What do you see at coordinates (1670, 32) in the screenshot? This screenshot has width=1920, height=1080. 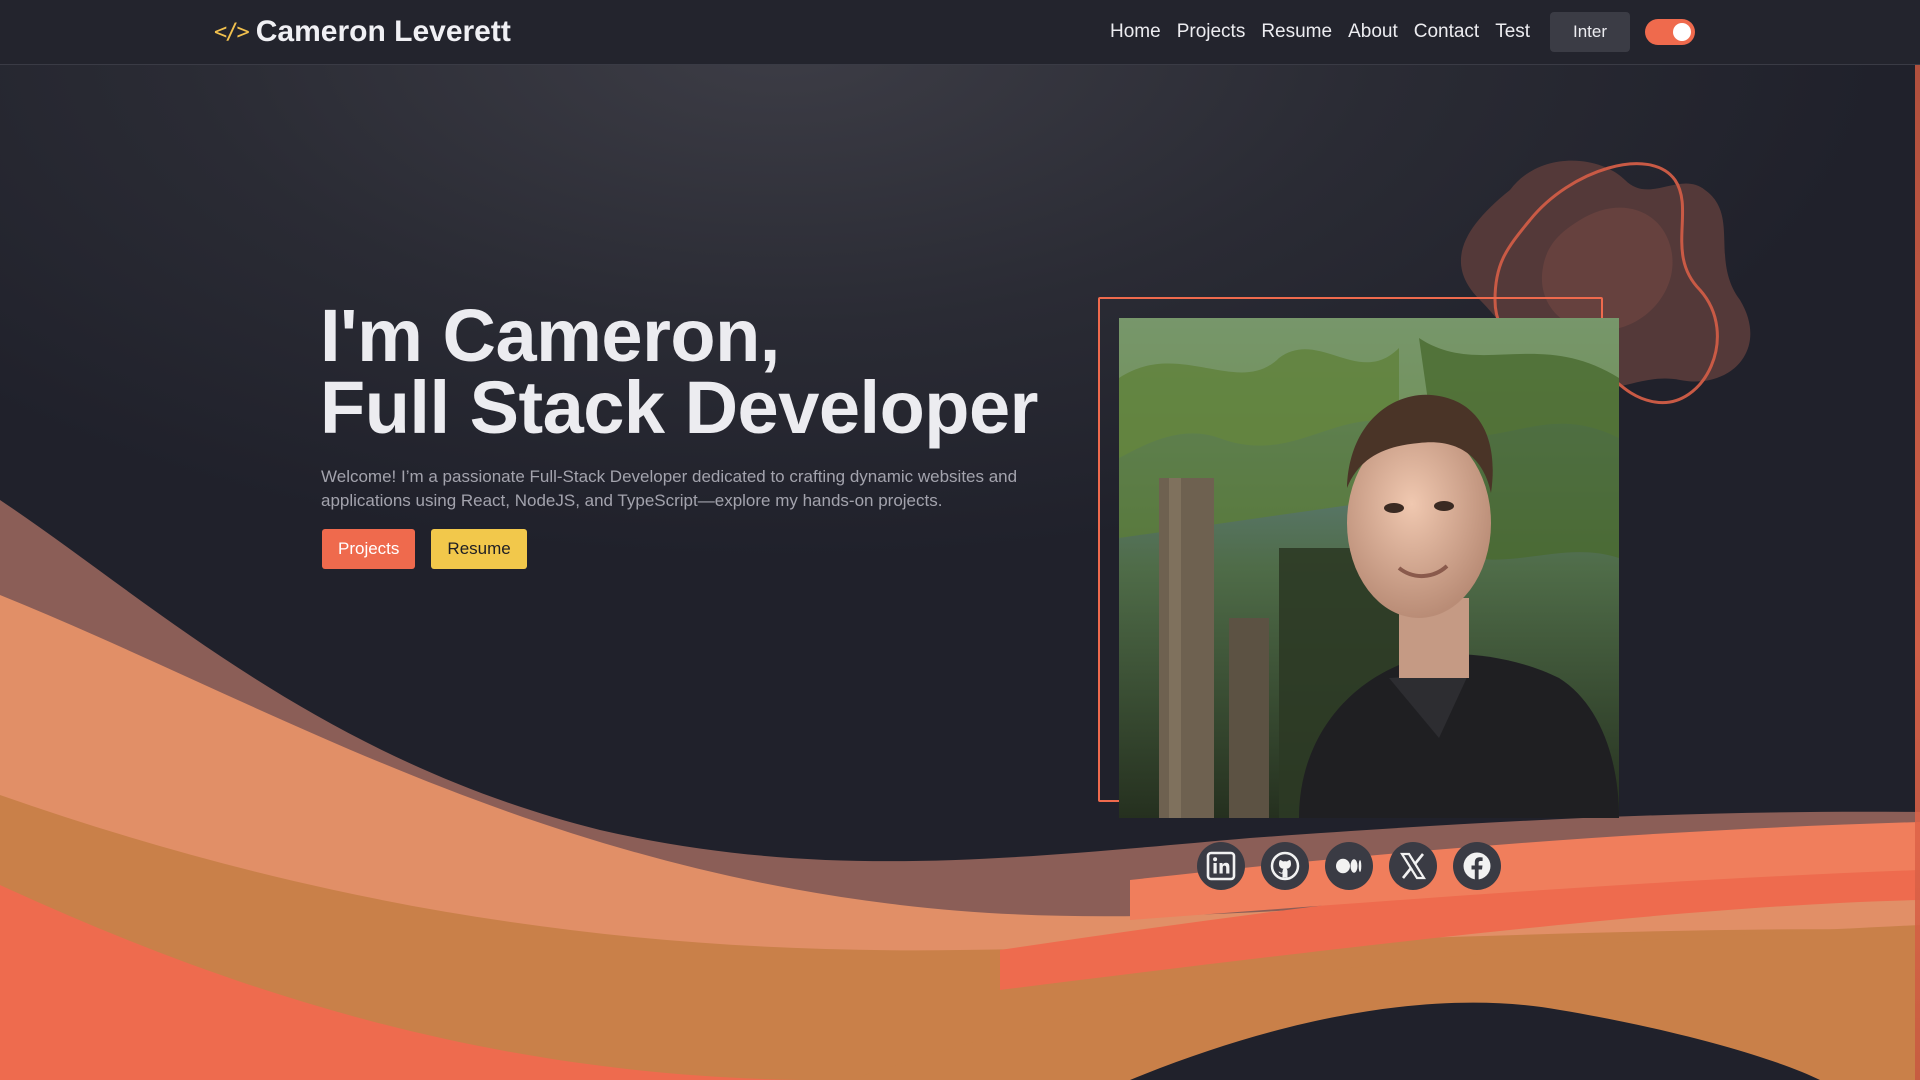 I see `theme-toggle` at bounding box center [1670, 32].